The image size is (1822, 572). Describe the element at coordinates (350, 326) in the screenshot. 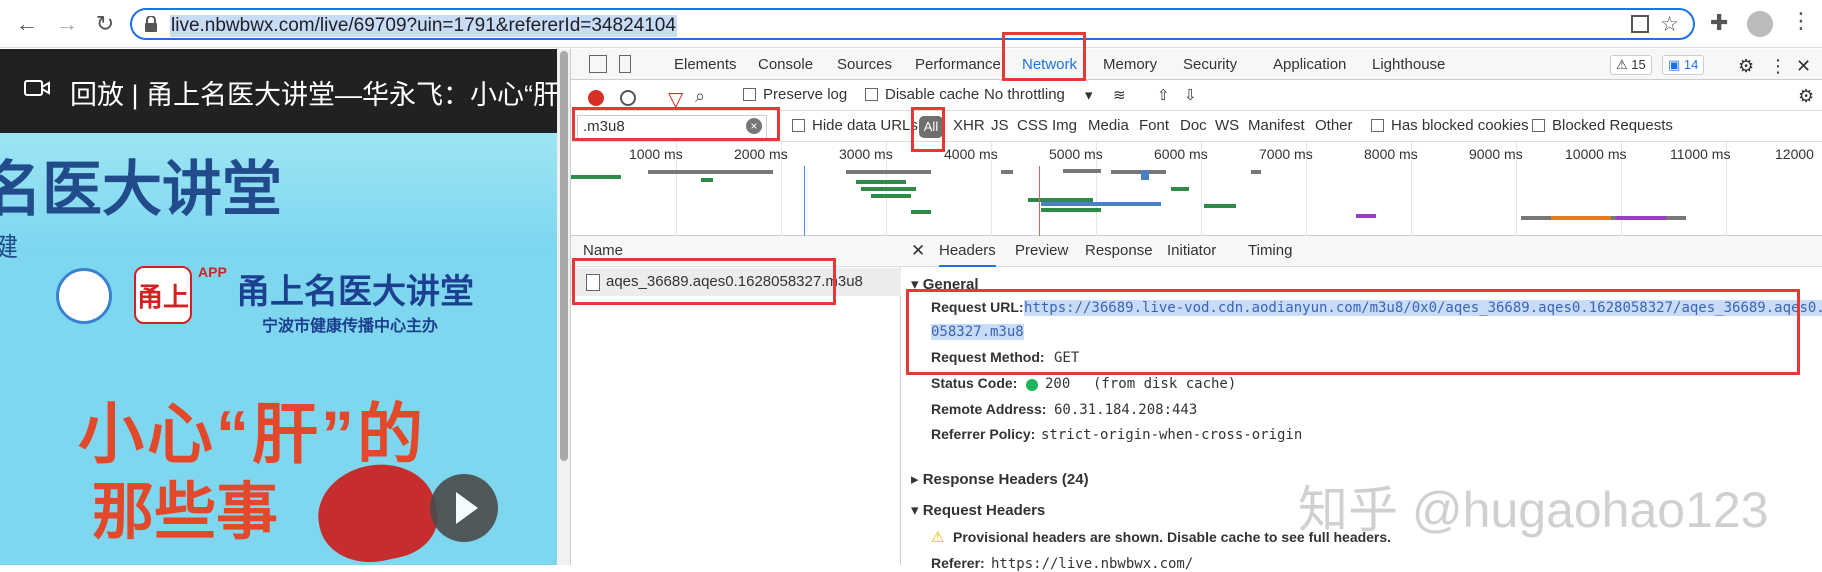

I see `organizer-label: 宁波市健康传播中心主办` at that location.